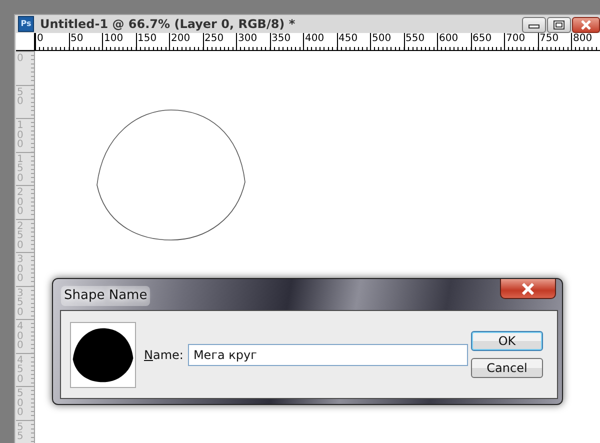 The height and width of the screenshot is (443, 600). What do you see at coordinates (281, 38) in the screenshot?
I see `ruler-label: 350` at bounding box center [281, 38].